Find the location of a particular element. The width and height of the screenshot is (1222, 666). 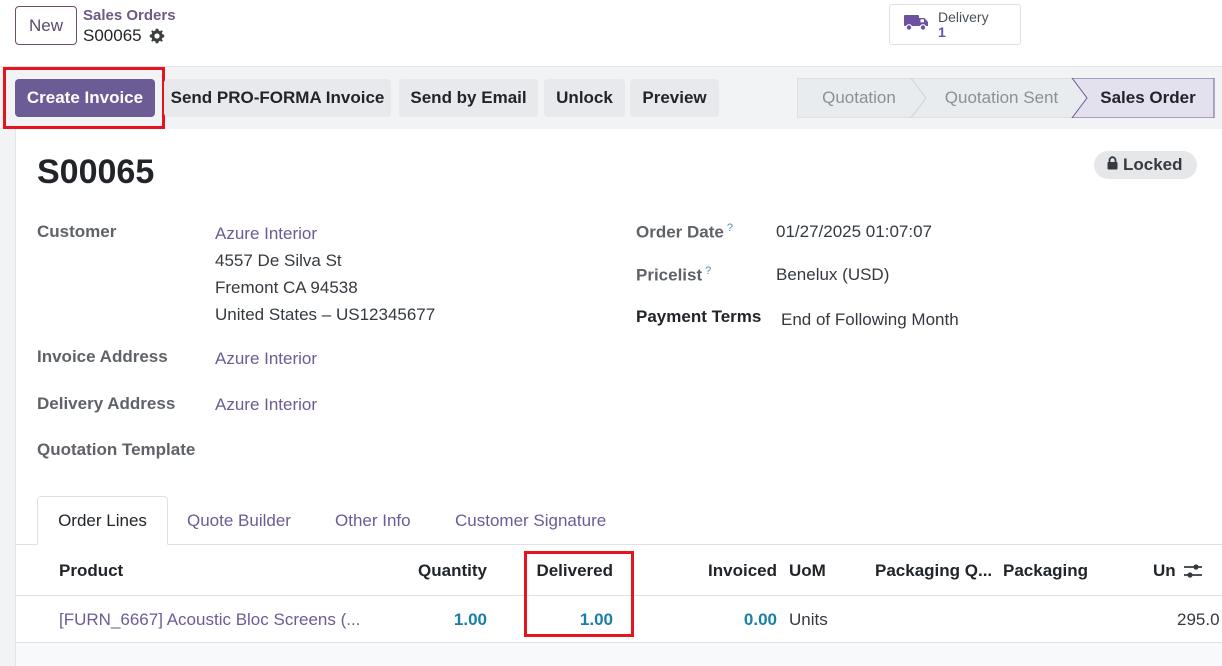

delivery-address-field: Azure Interior is located at coordinates (266, 405).